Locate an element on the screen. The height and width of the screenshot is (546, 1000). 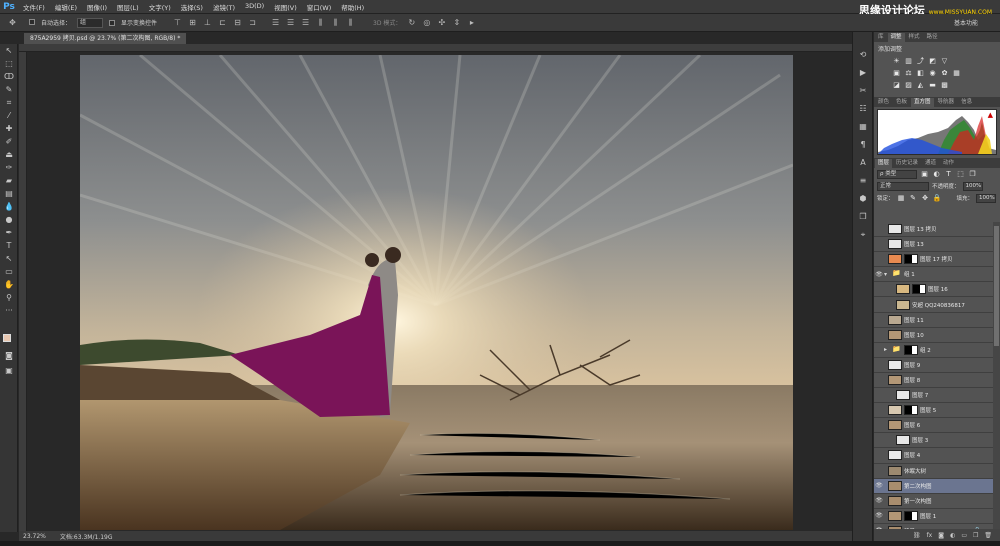
layer-row: 图层 4 is located at coordinates (933, 456).